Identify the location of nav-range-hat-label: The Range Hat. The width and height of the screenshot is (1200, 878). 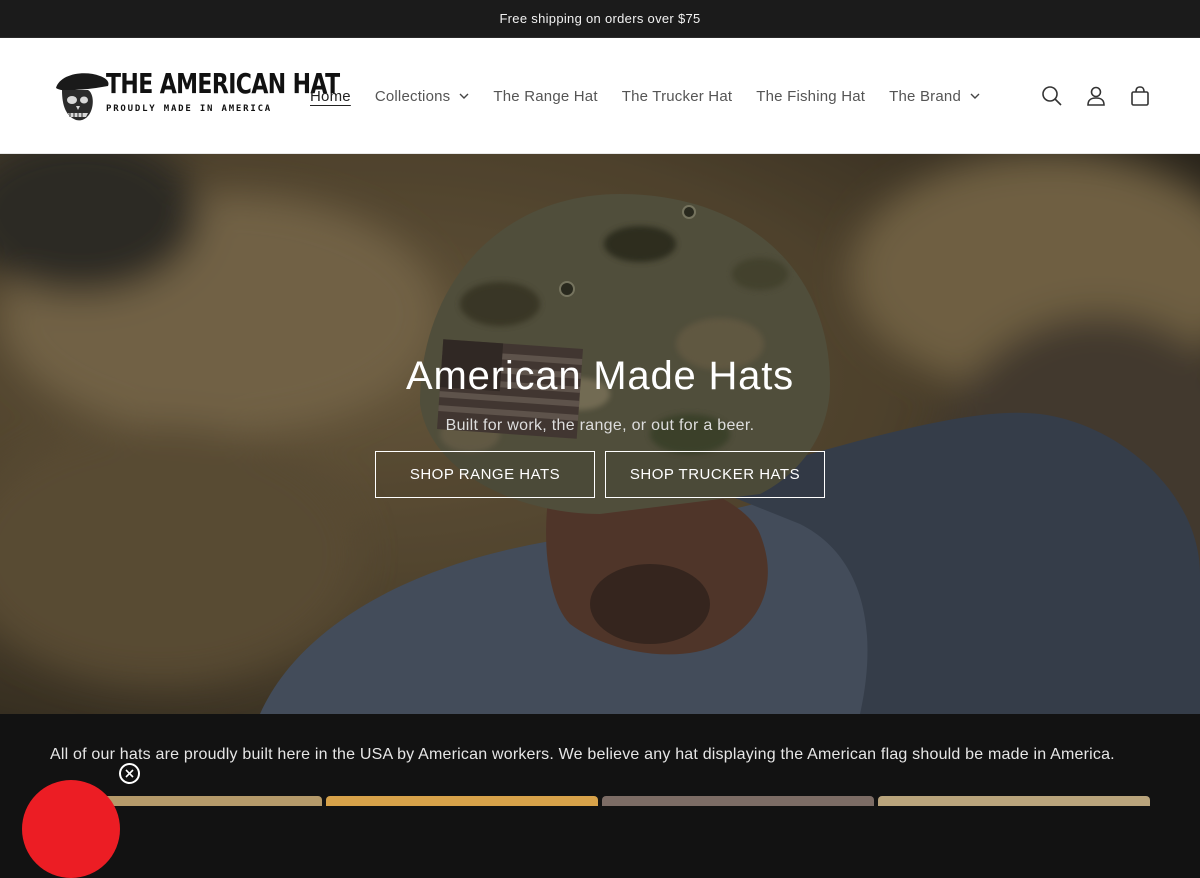
(545, 96).